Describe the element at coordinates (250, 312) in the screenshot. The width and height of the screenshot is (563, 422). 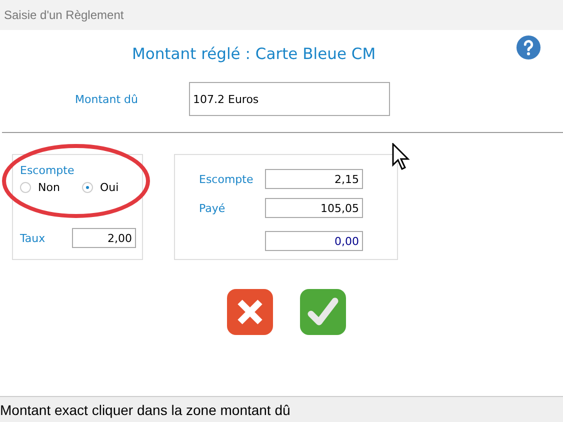
I see `cancel-button` at that location.